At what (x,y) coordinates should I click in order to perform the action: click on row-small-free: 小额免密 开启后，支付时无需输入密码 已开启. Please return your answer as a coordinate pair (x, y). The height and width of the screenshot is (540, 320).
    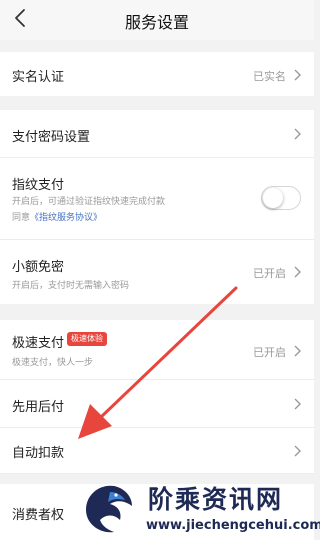
    Looking at the image, I should click on (157, 272).